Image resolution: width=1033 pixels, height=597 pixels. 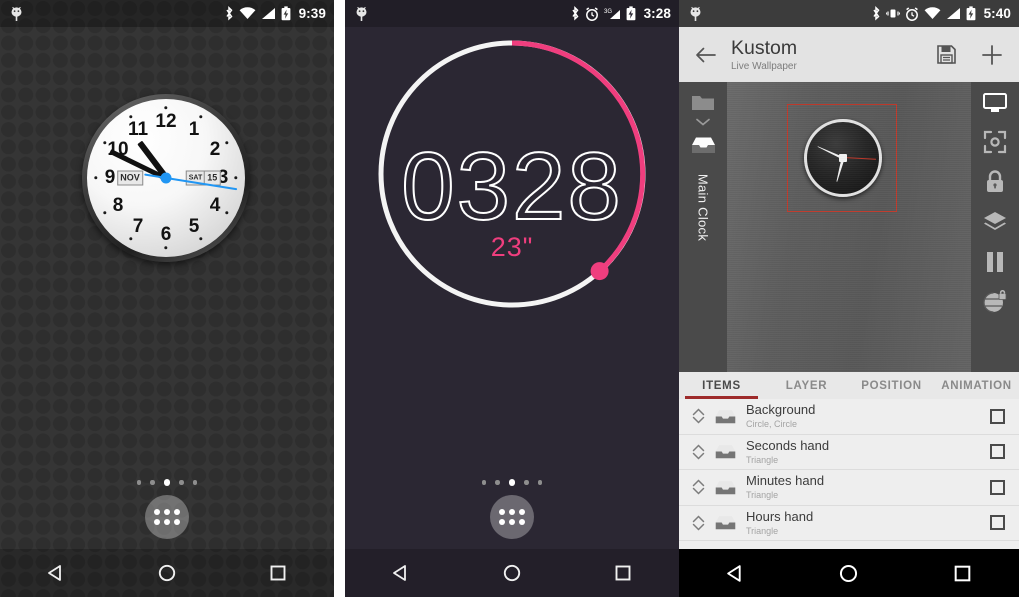 What do you see at coordinates (512, 13) in the screenshot?
I see `status-bar-digital: 3G 3:28` at bounding box center [512, 13].